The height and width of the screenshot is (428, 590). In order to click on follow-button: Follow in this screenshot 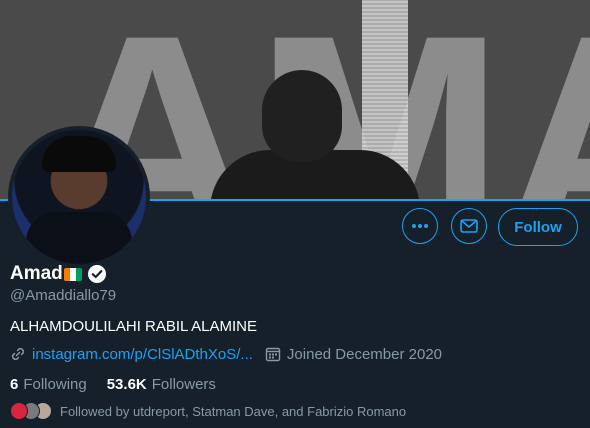, I will do `click(538, 227)`.